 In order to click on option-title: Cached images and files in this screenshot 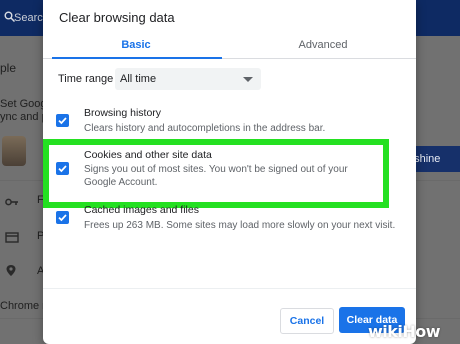, I will do `click(141, 210)`.